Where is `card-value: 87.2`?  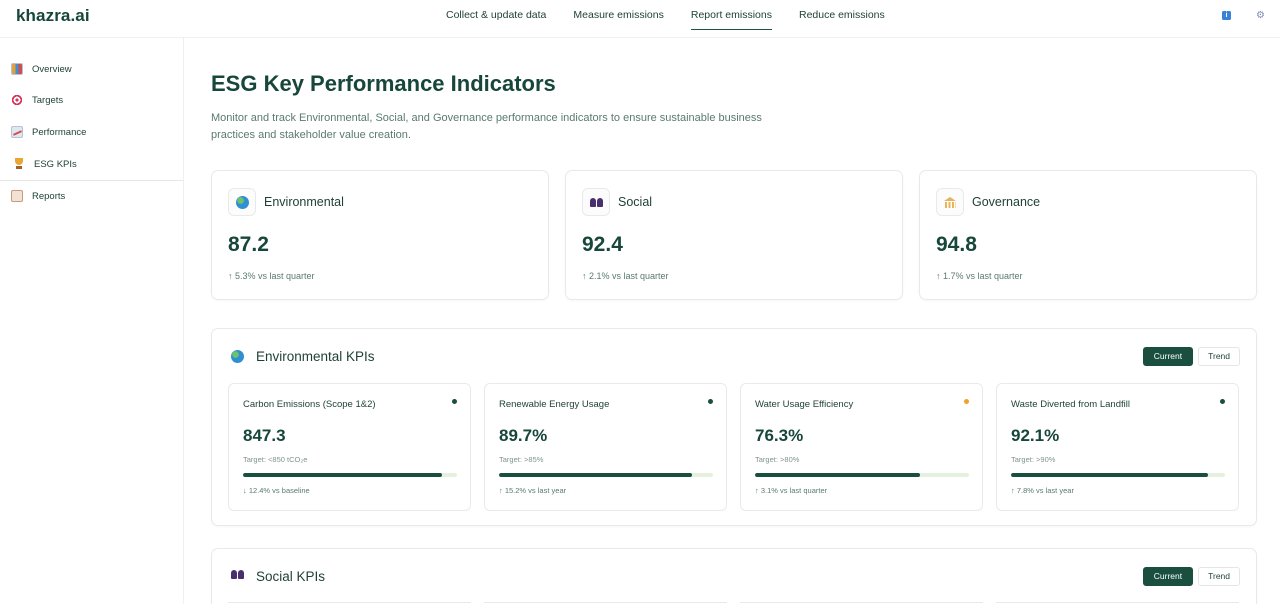 card-value: 87.2 is located at coordinates (248, 244).